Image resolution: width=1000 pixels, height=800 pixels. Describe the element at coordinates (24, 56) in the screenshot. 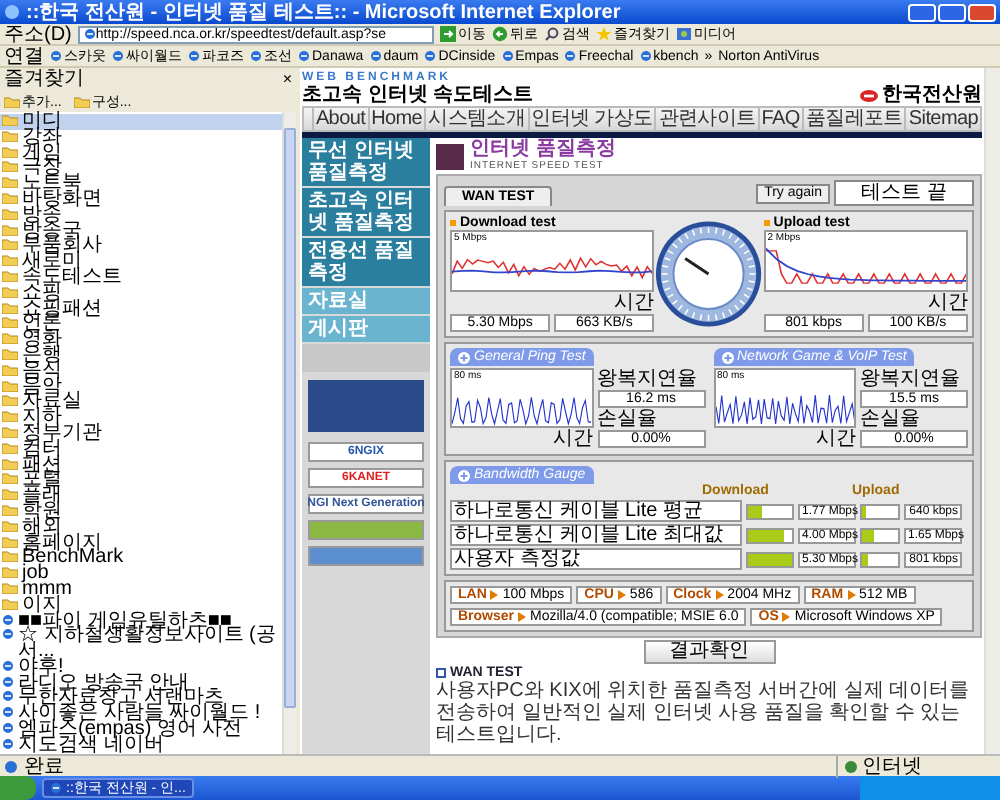

I see `links-label: 연결` at that location.